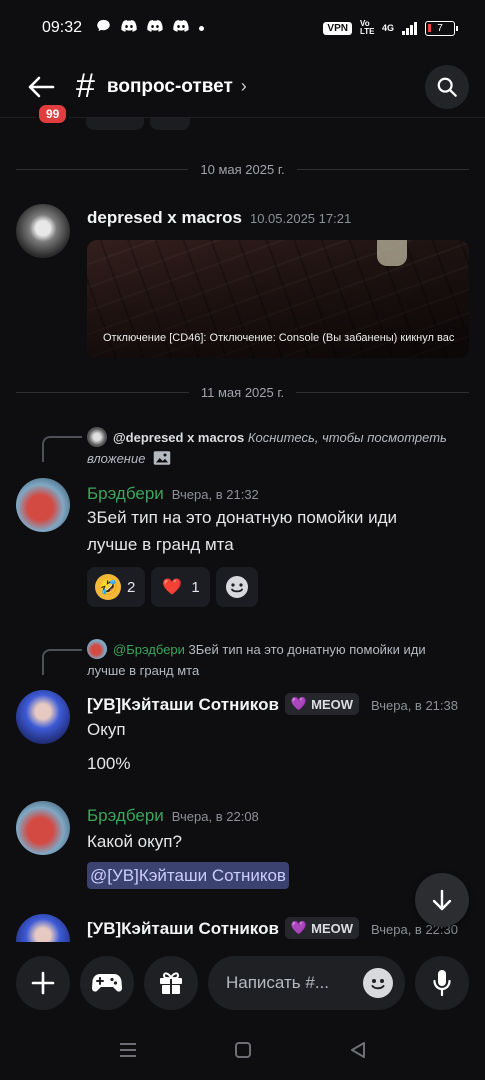  What do you see at coordinates (103, 28) in the screenshot?
I see `message-notification-icon` at bounding box center [103, 28].